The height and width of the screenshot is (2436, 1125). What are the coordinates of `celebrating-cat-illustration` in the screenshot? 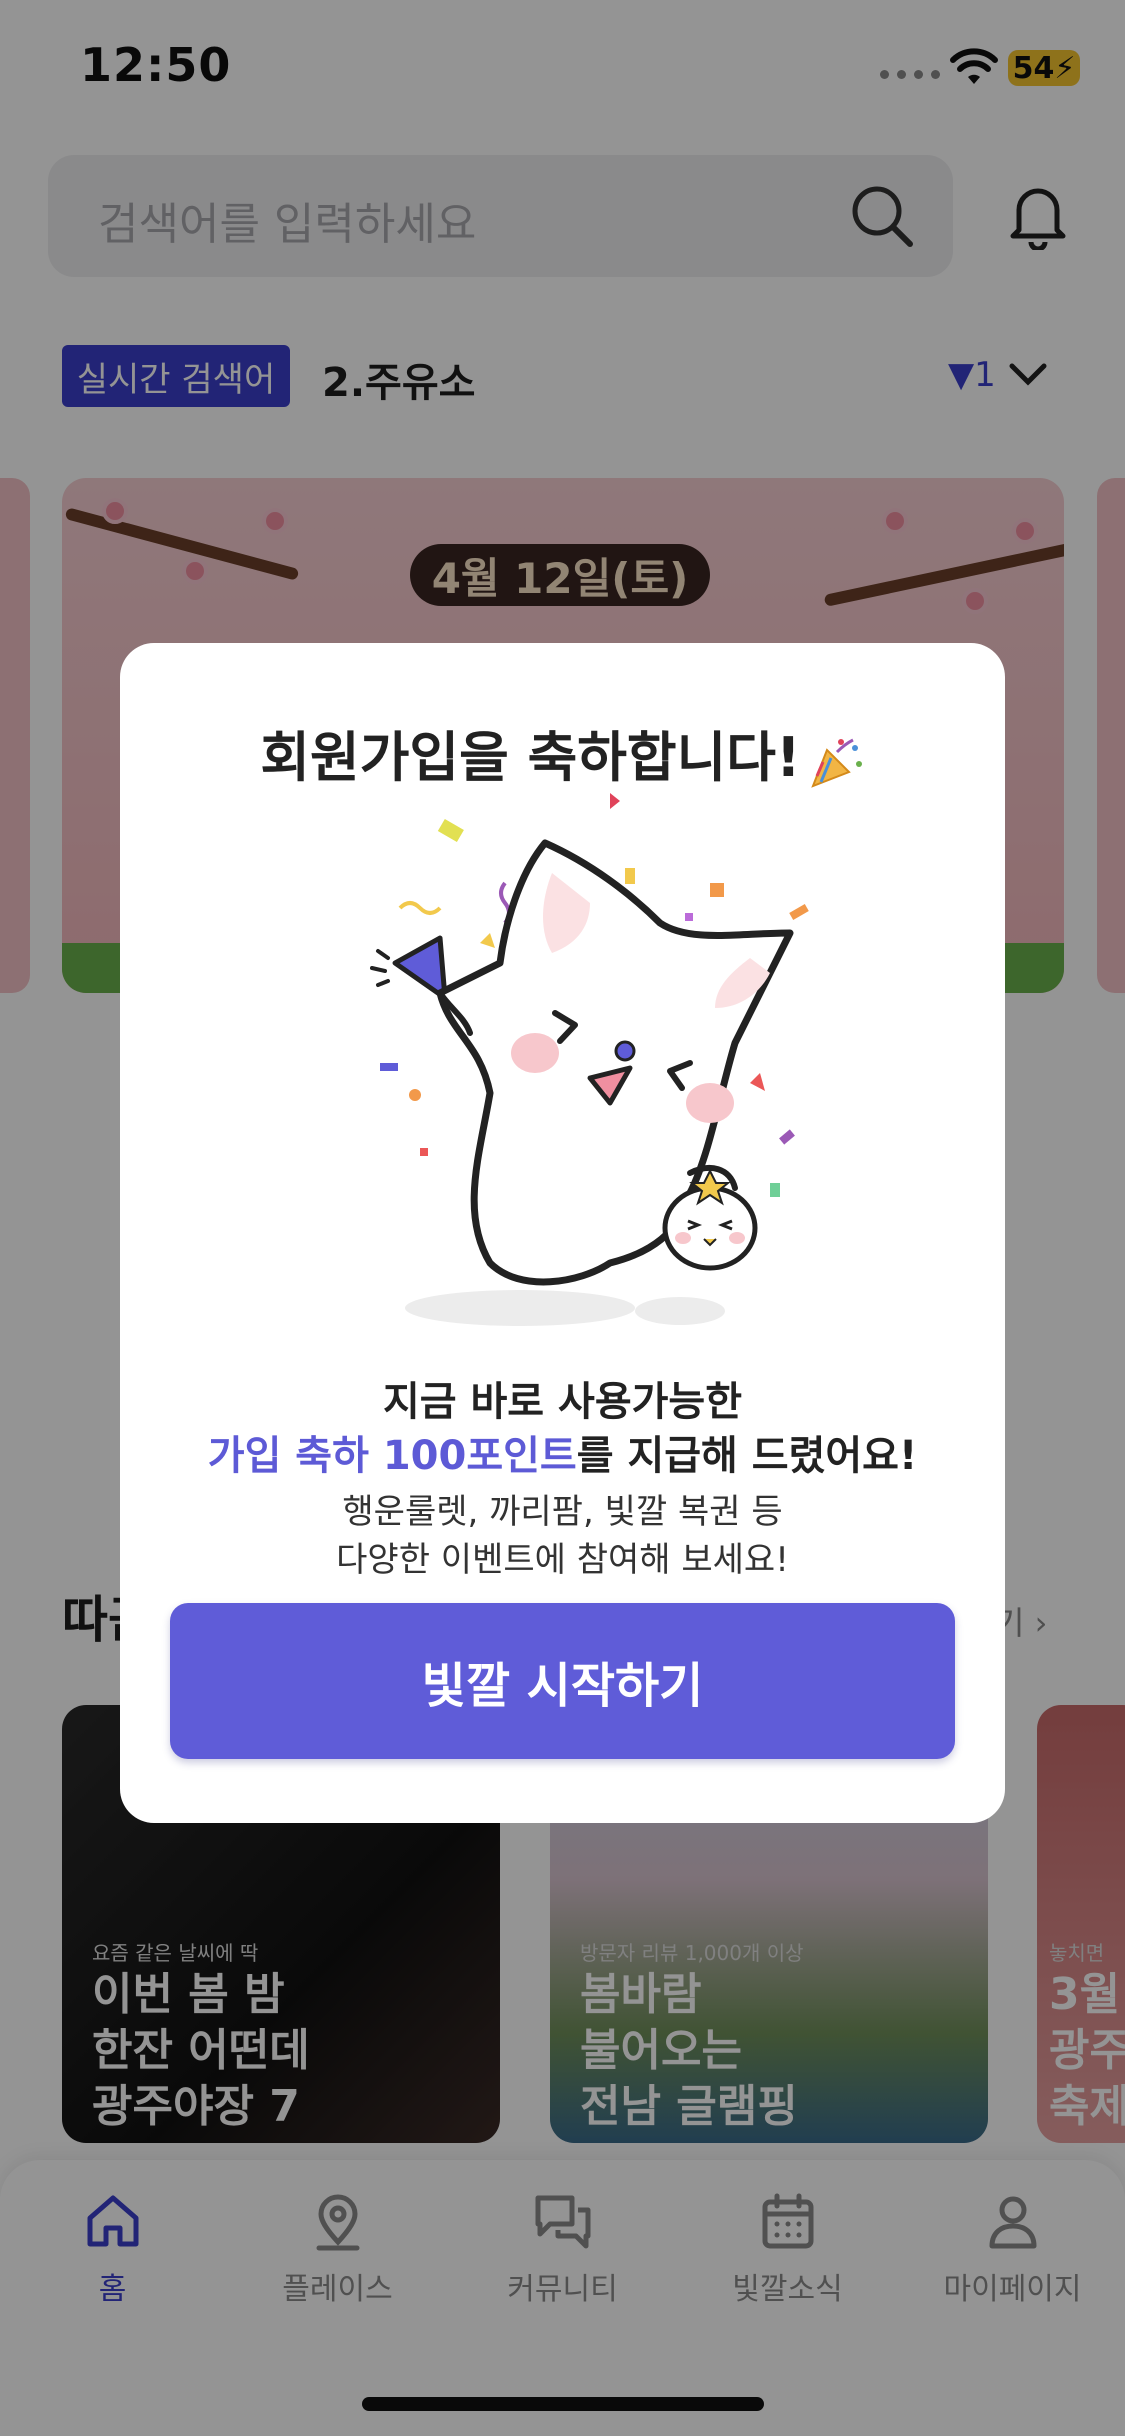 It's located at (589, 1059).